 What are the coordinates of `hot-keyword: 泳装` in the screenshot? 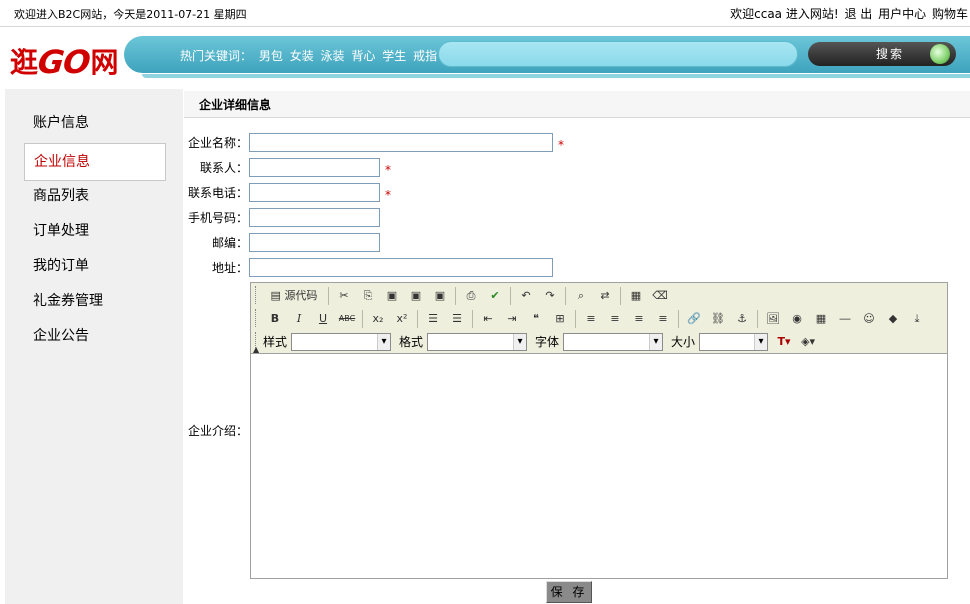 It's located at (333, 56).